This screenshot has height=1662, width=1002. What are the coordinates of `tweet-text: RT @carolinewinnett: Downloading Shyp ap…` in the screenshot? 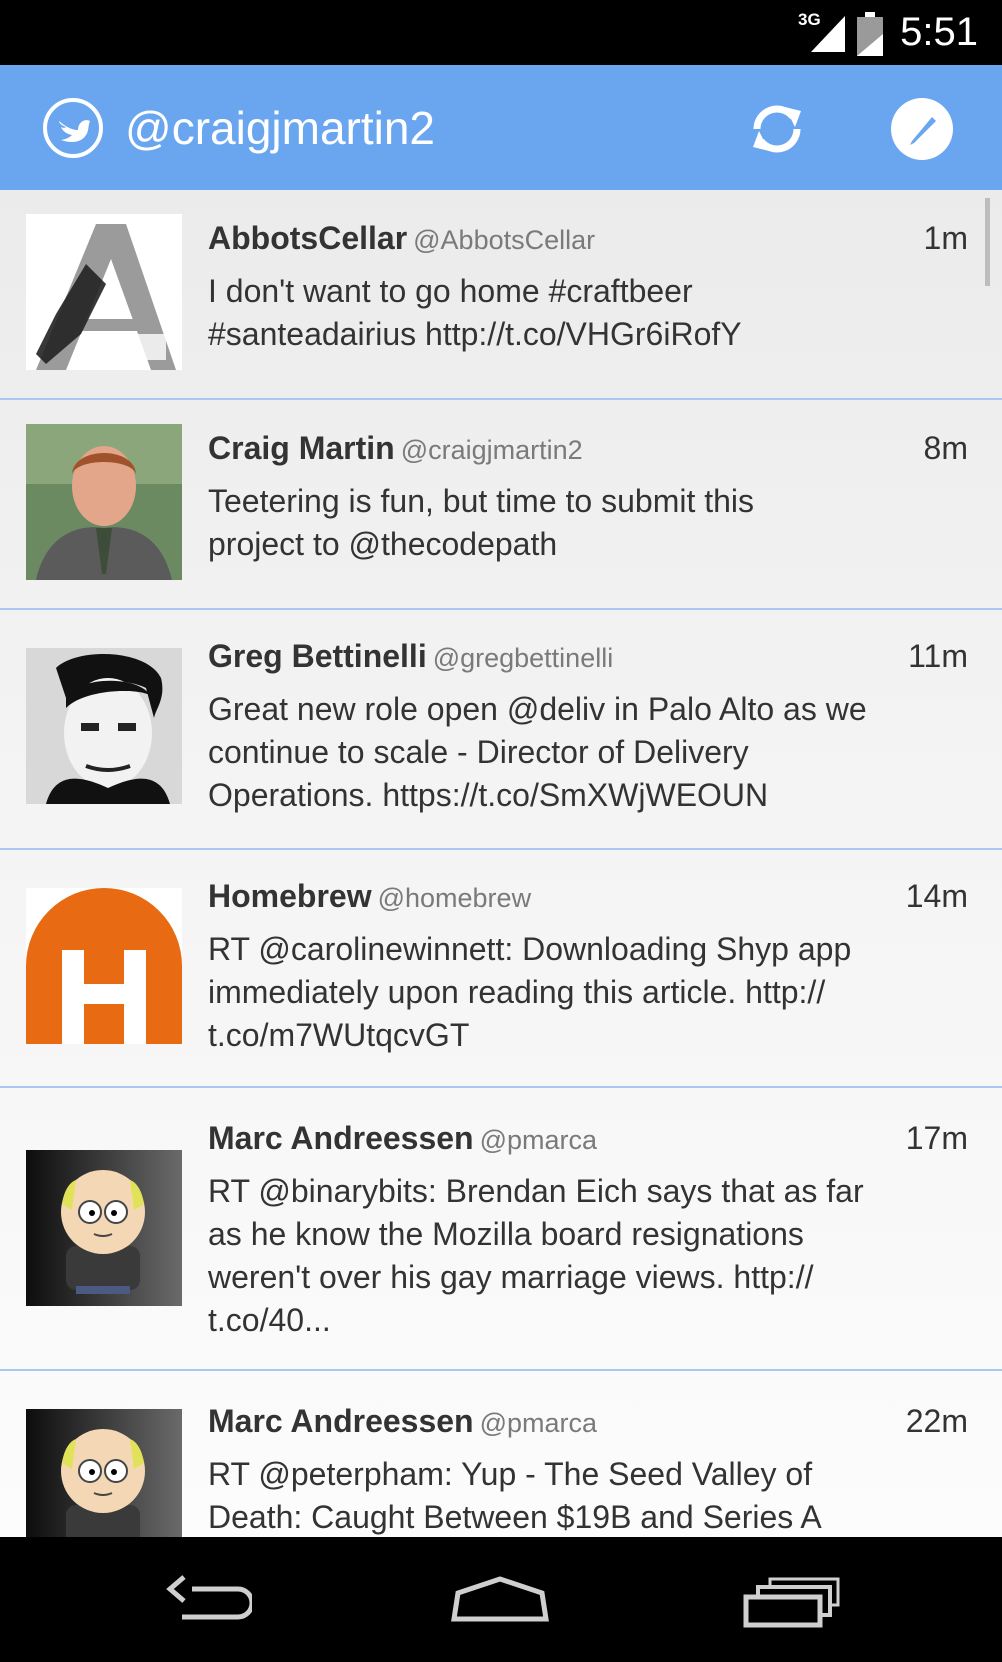 It's located at (530, 992).